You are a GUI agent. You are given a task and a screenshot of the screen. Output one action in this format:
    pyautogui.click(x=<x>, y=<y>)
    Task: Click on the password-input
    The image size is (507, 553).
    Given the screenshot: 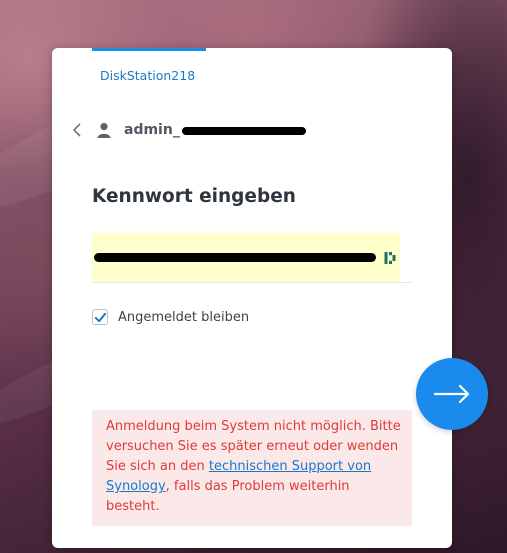 What is the action you would take?
    pyautogui.click(x=246, y=257)
    